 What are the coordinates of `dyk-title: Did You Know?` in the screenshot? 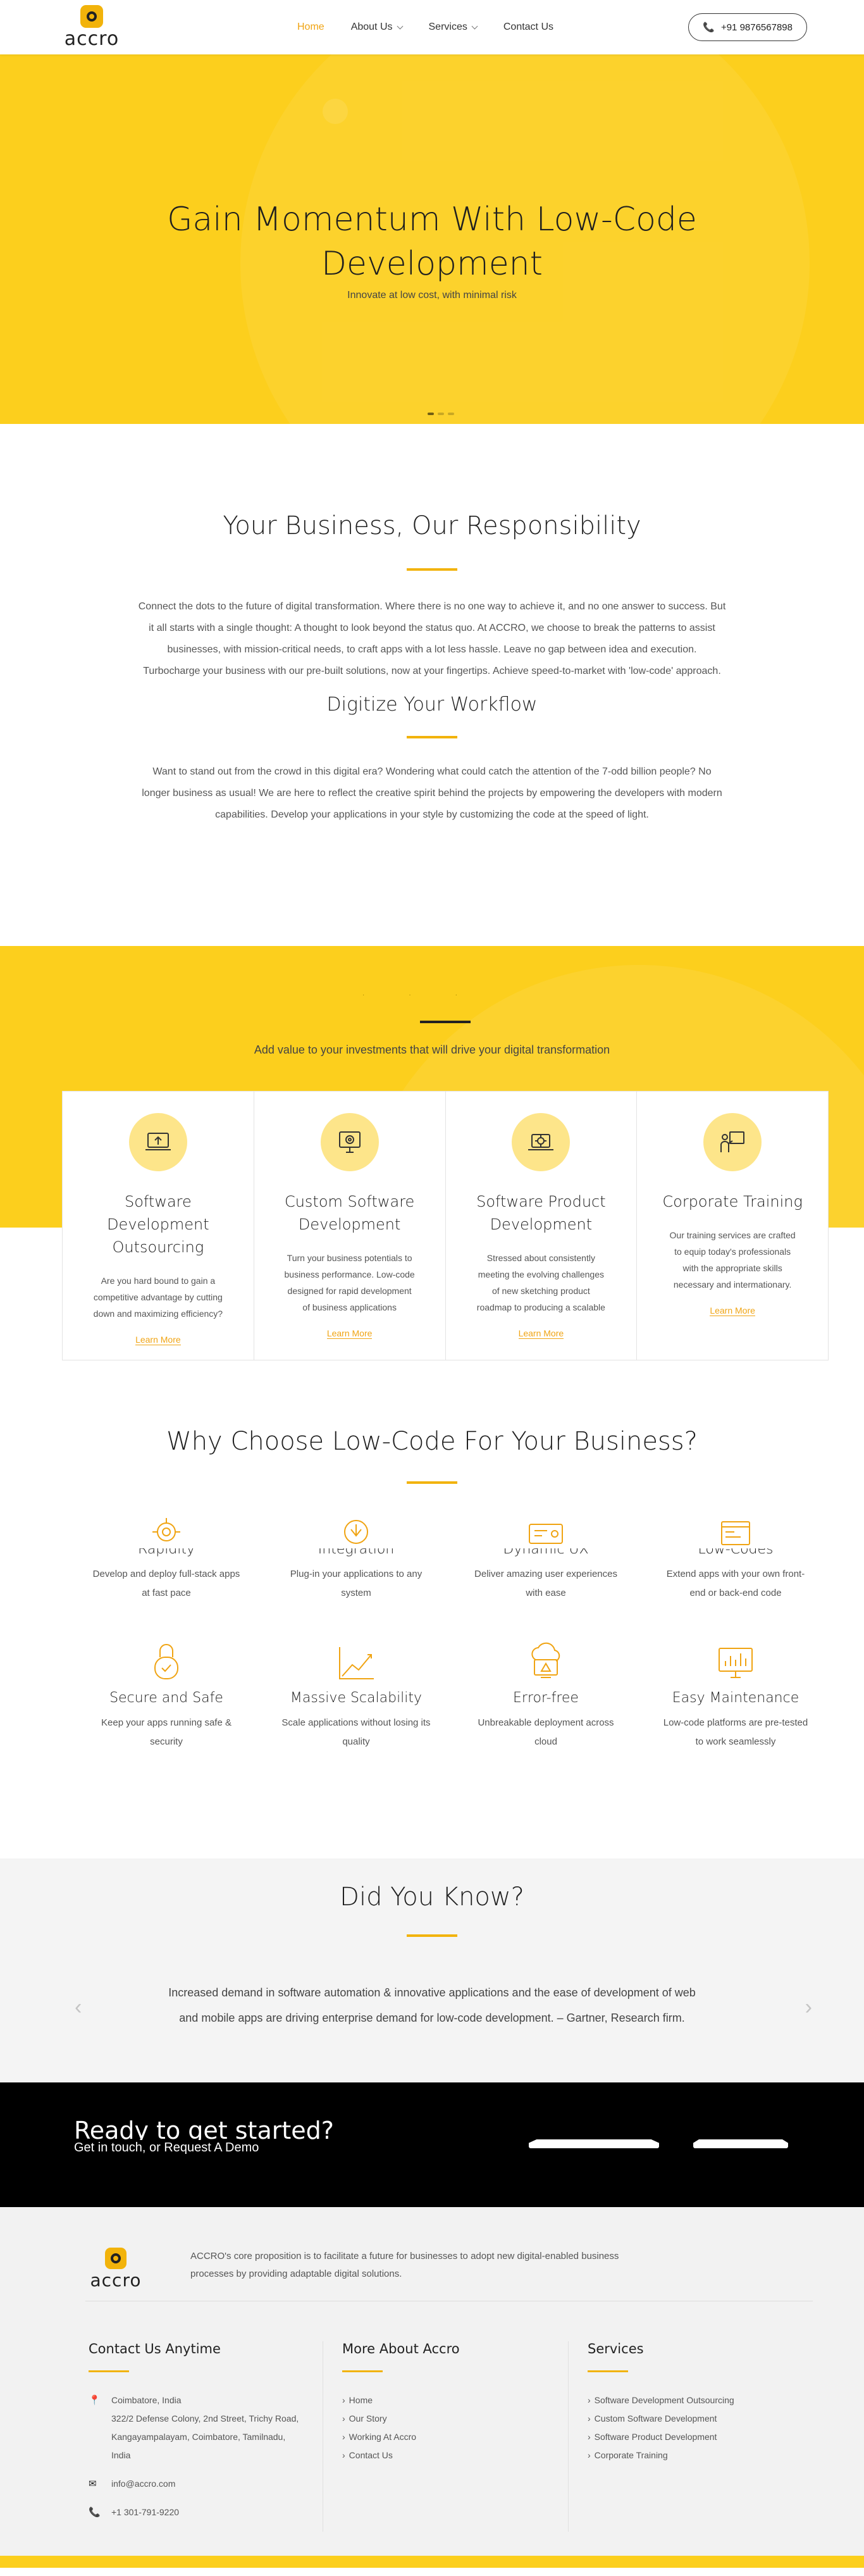 It's located at (432, 1897).